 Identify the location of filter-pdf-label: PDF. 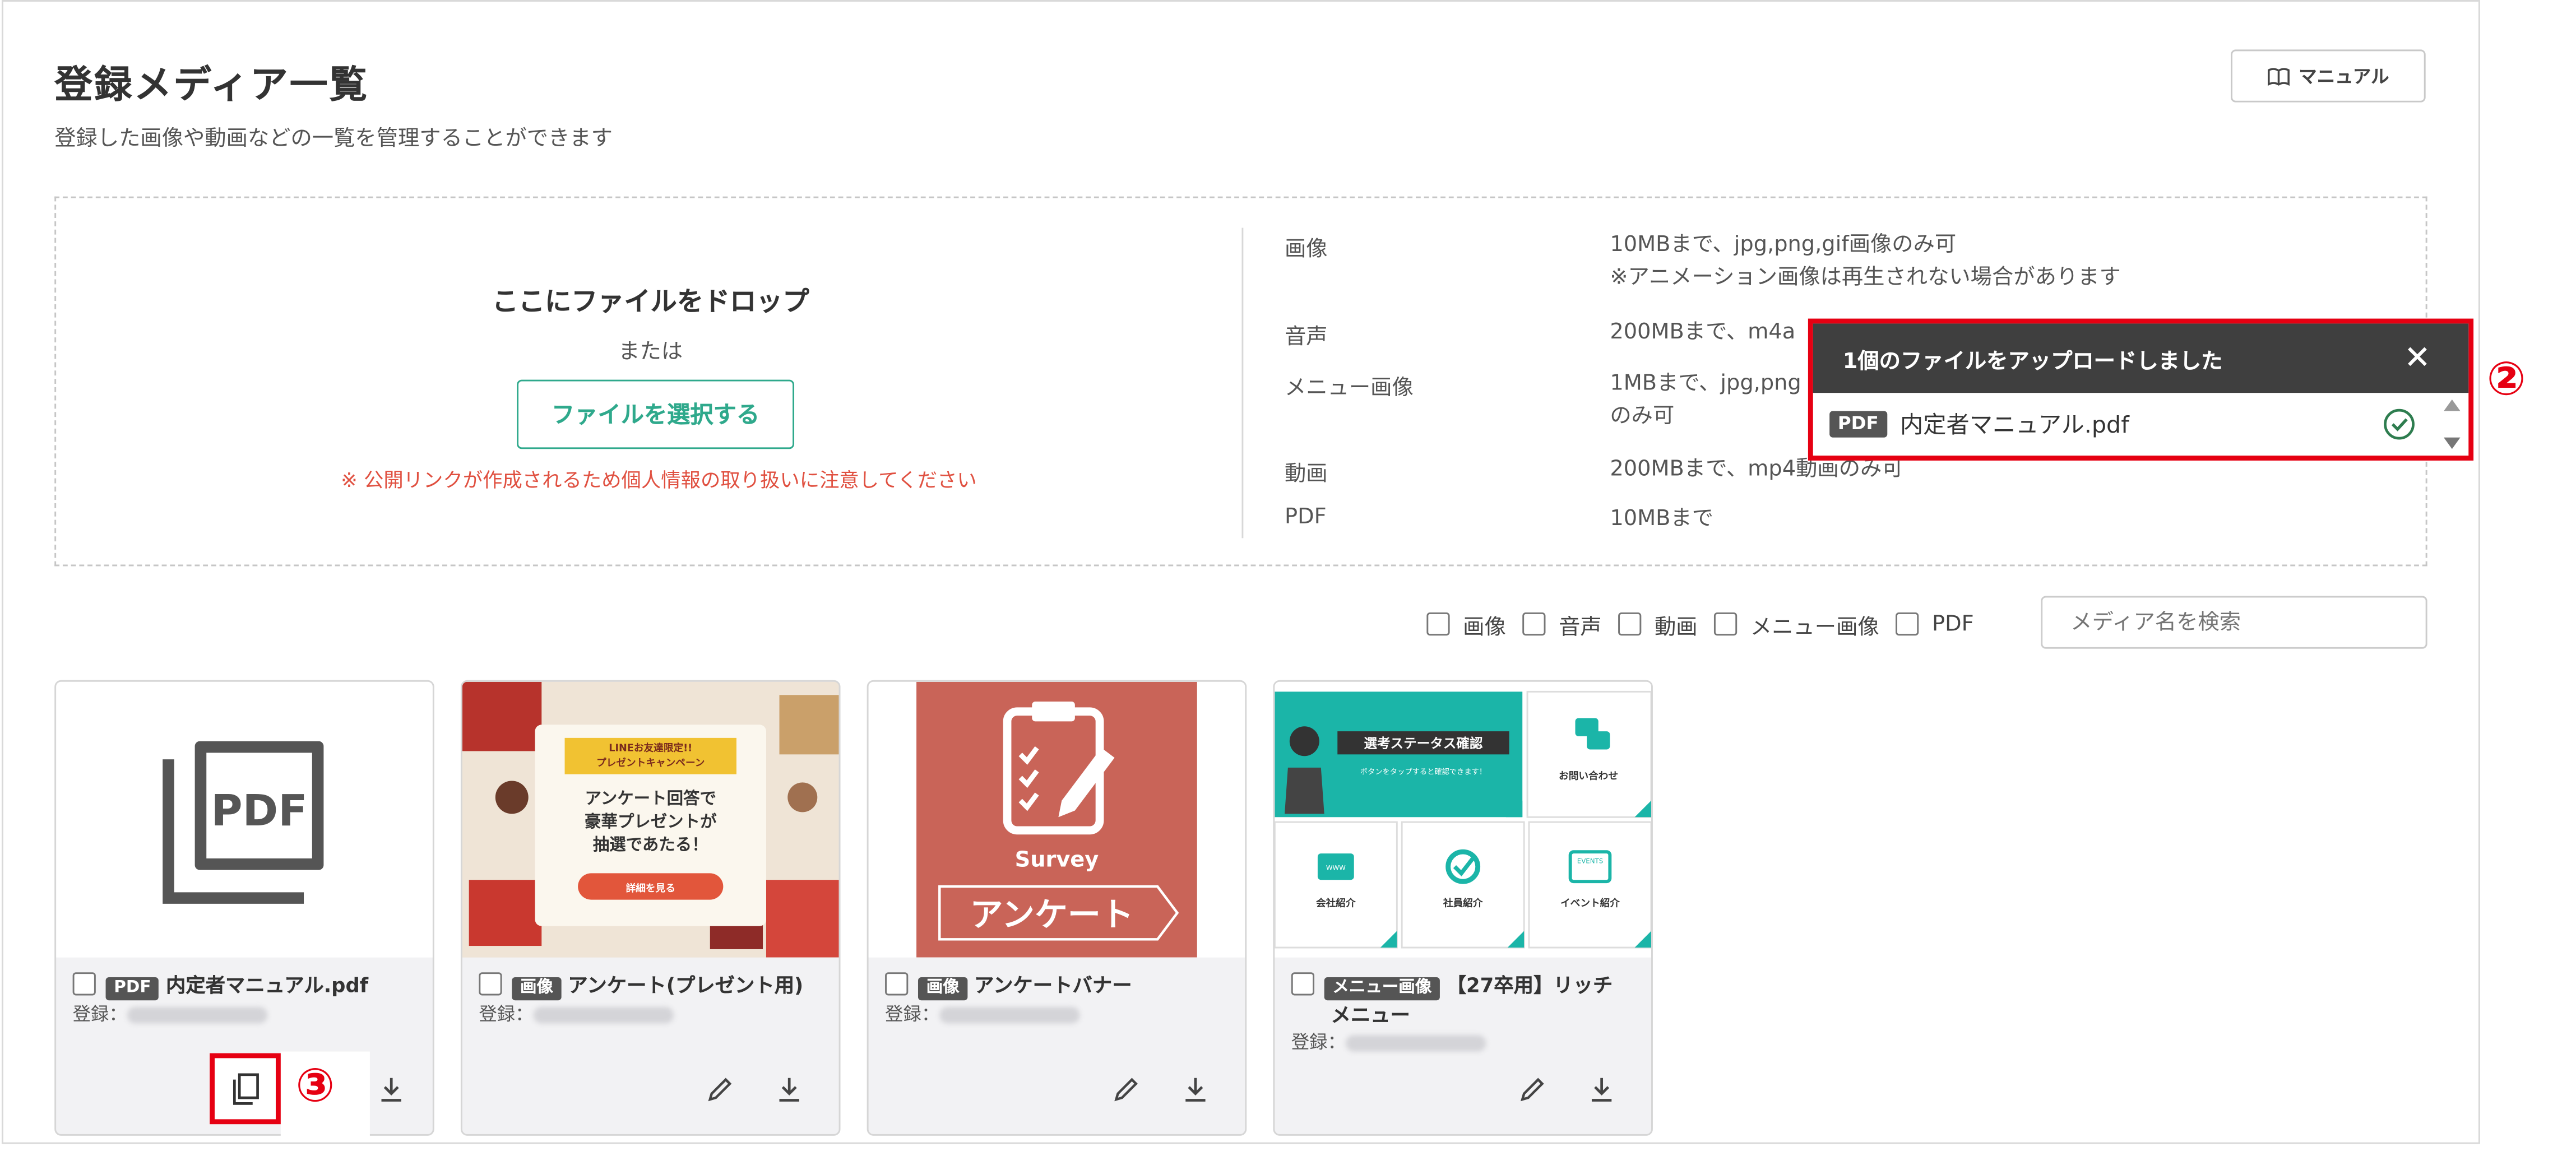
(1953, 624).